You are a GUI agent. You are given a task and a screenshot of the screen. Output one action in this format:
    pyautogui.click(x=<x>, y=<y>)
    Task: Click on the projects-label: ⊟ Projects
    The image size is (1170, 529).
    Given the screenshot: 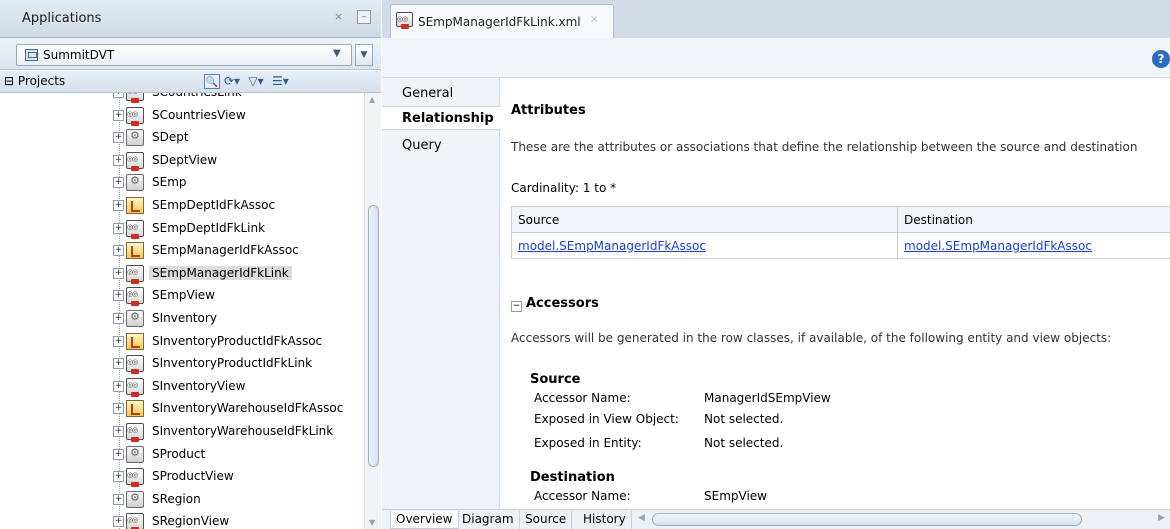 What is the action you would take?
    pyautogui.click(x=34, y=81)
    